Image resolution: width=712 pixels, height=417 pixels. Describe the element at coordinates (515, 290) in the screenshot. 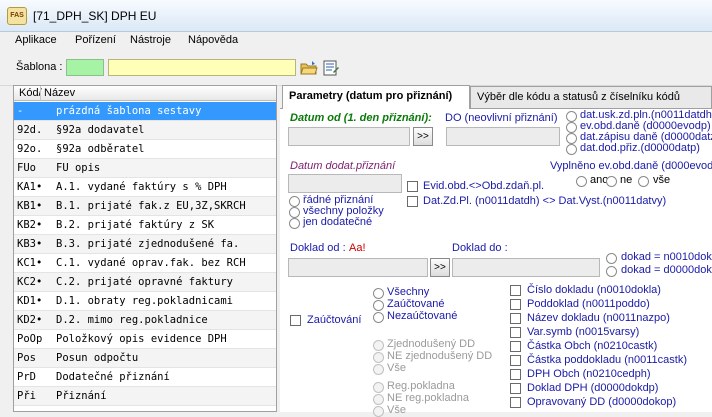

I see `chk-cislo-dokladu` at that location.